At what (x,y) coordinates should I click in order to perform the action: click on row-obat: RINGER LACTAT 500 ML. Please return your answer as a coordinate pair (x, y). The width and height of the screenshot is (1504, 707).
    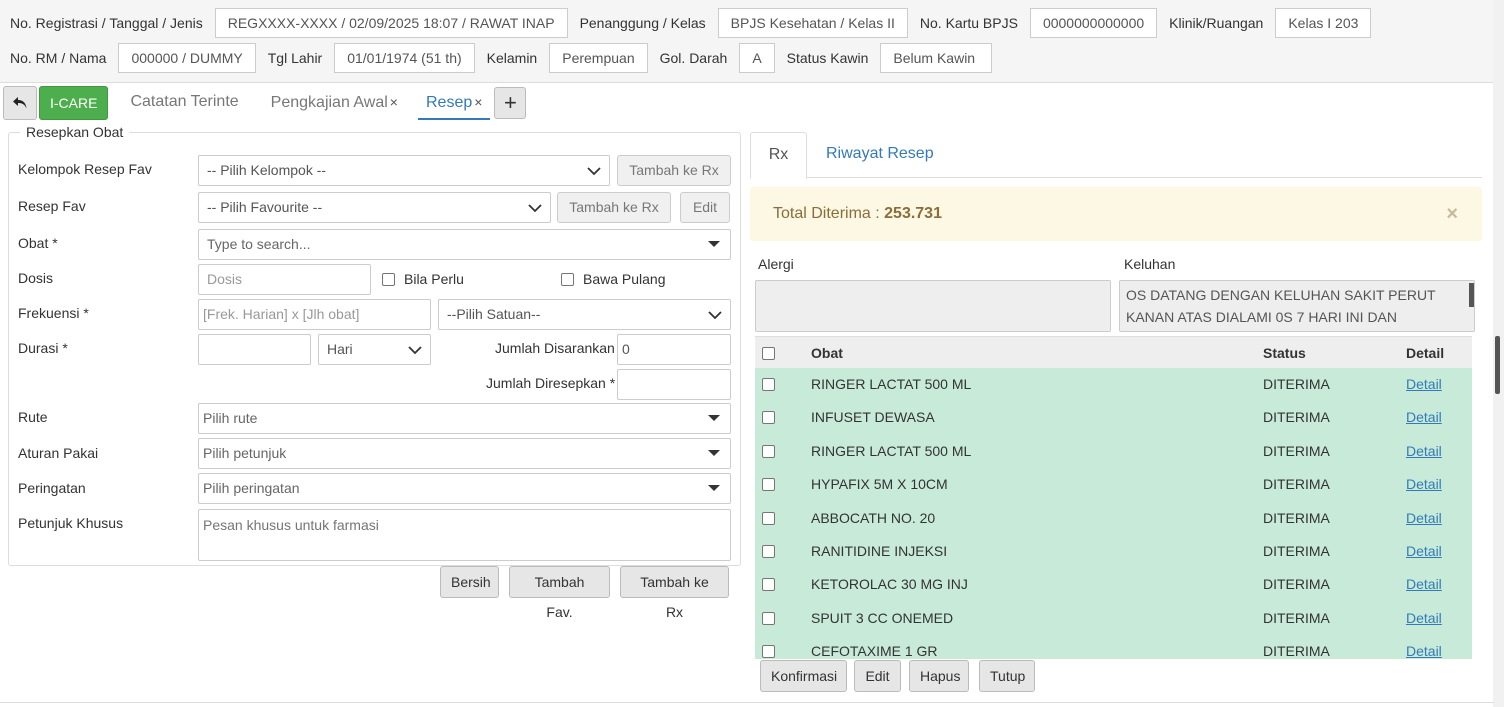
    Looking at the image, I should click on (891, 450).